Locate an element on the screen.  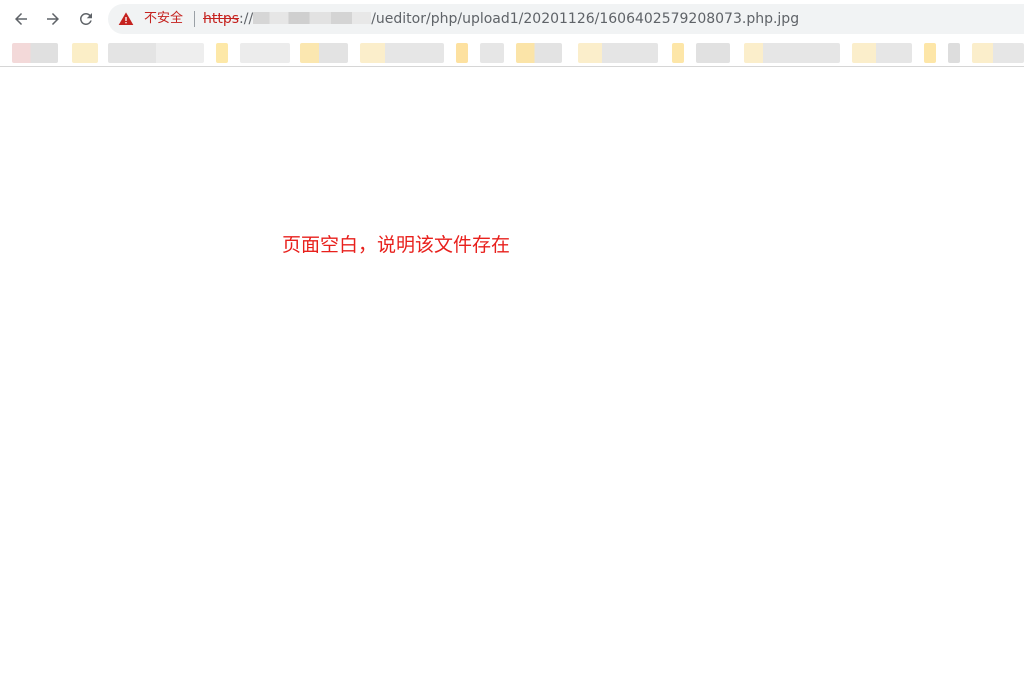
reload-button is located at coordinates (86, 19).